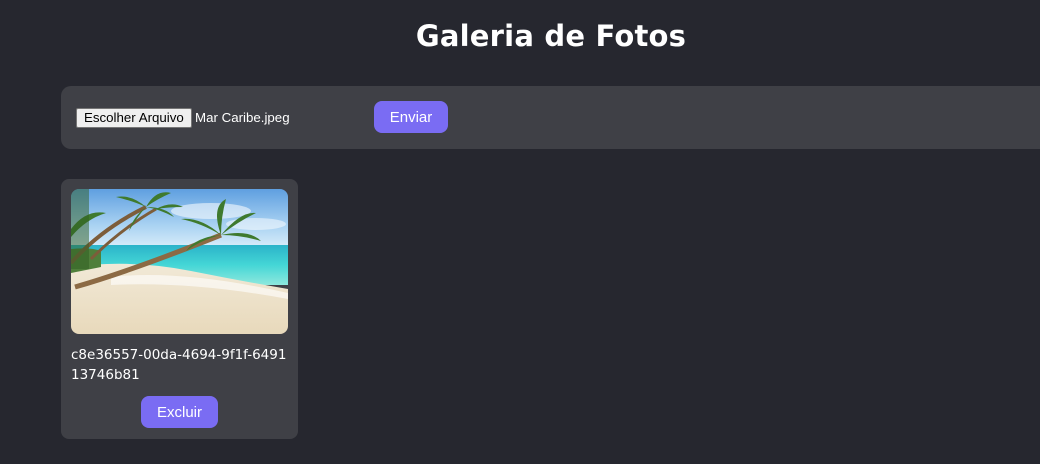 Image resolution: width=1040 pixels, height=464 pixels. I want to click on choose-file-button: Escolher Arquivo, so click(134, 118).